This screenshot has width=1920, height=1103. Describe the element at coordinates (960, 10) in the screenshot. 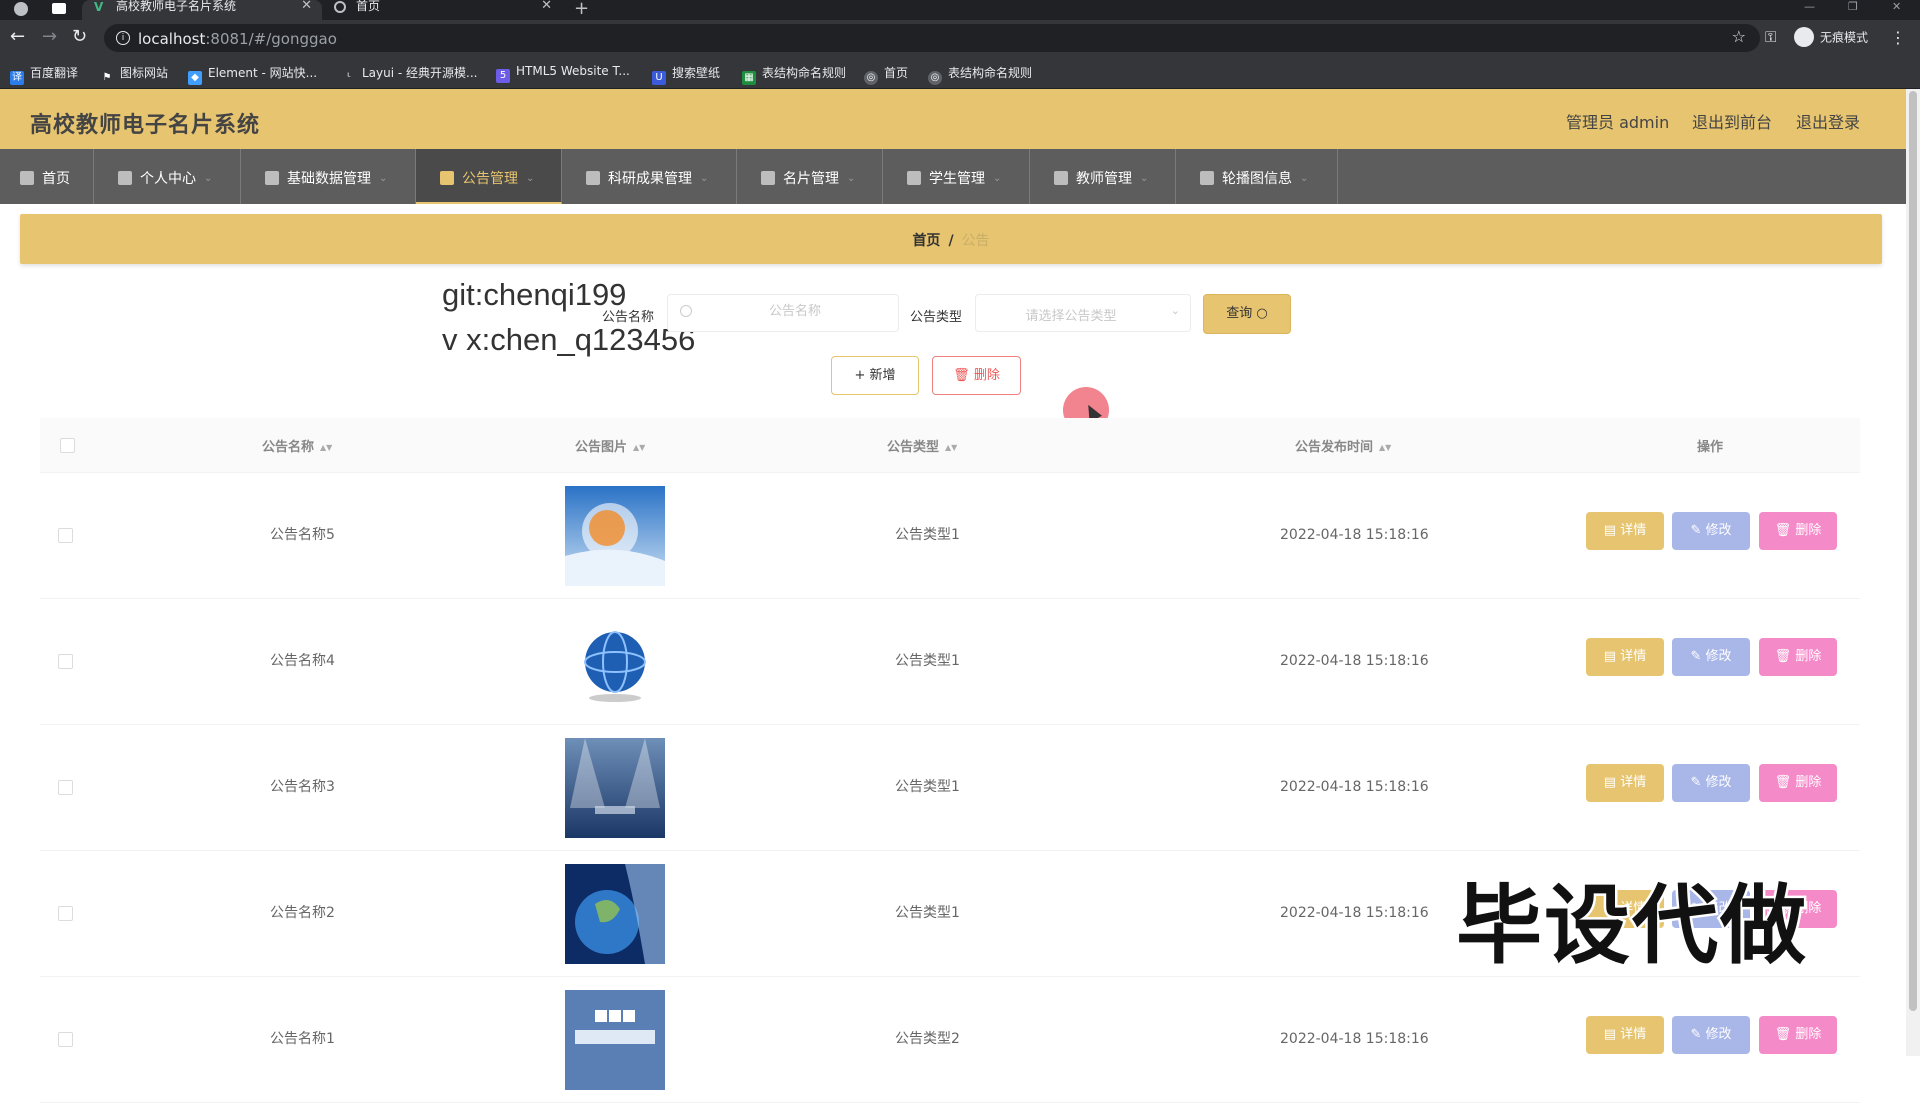

I see `browser-tab-strip: V 高校教师电子名片系统 ✕ 首页 ✕ + — ❐ ✕` at that location.